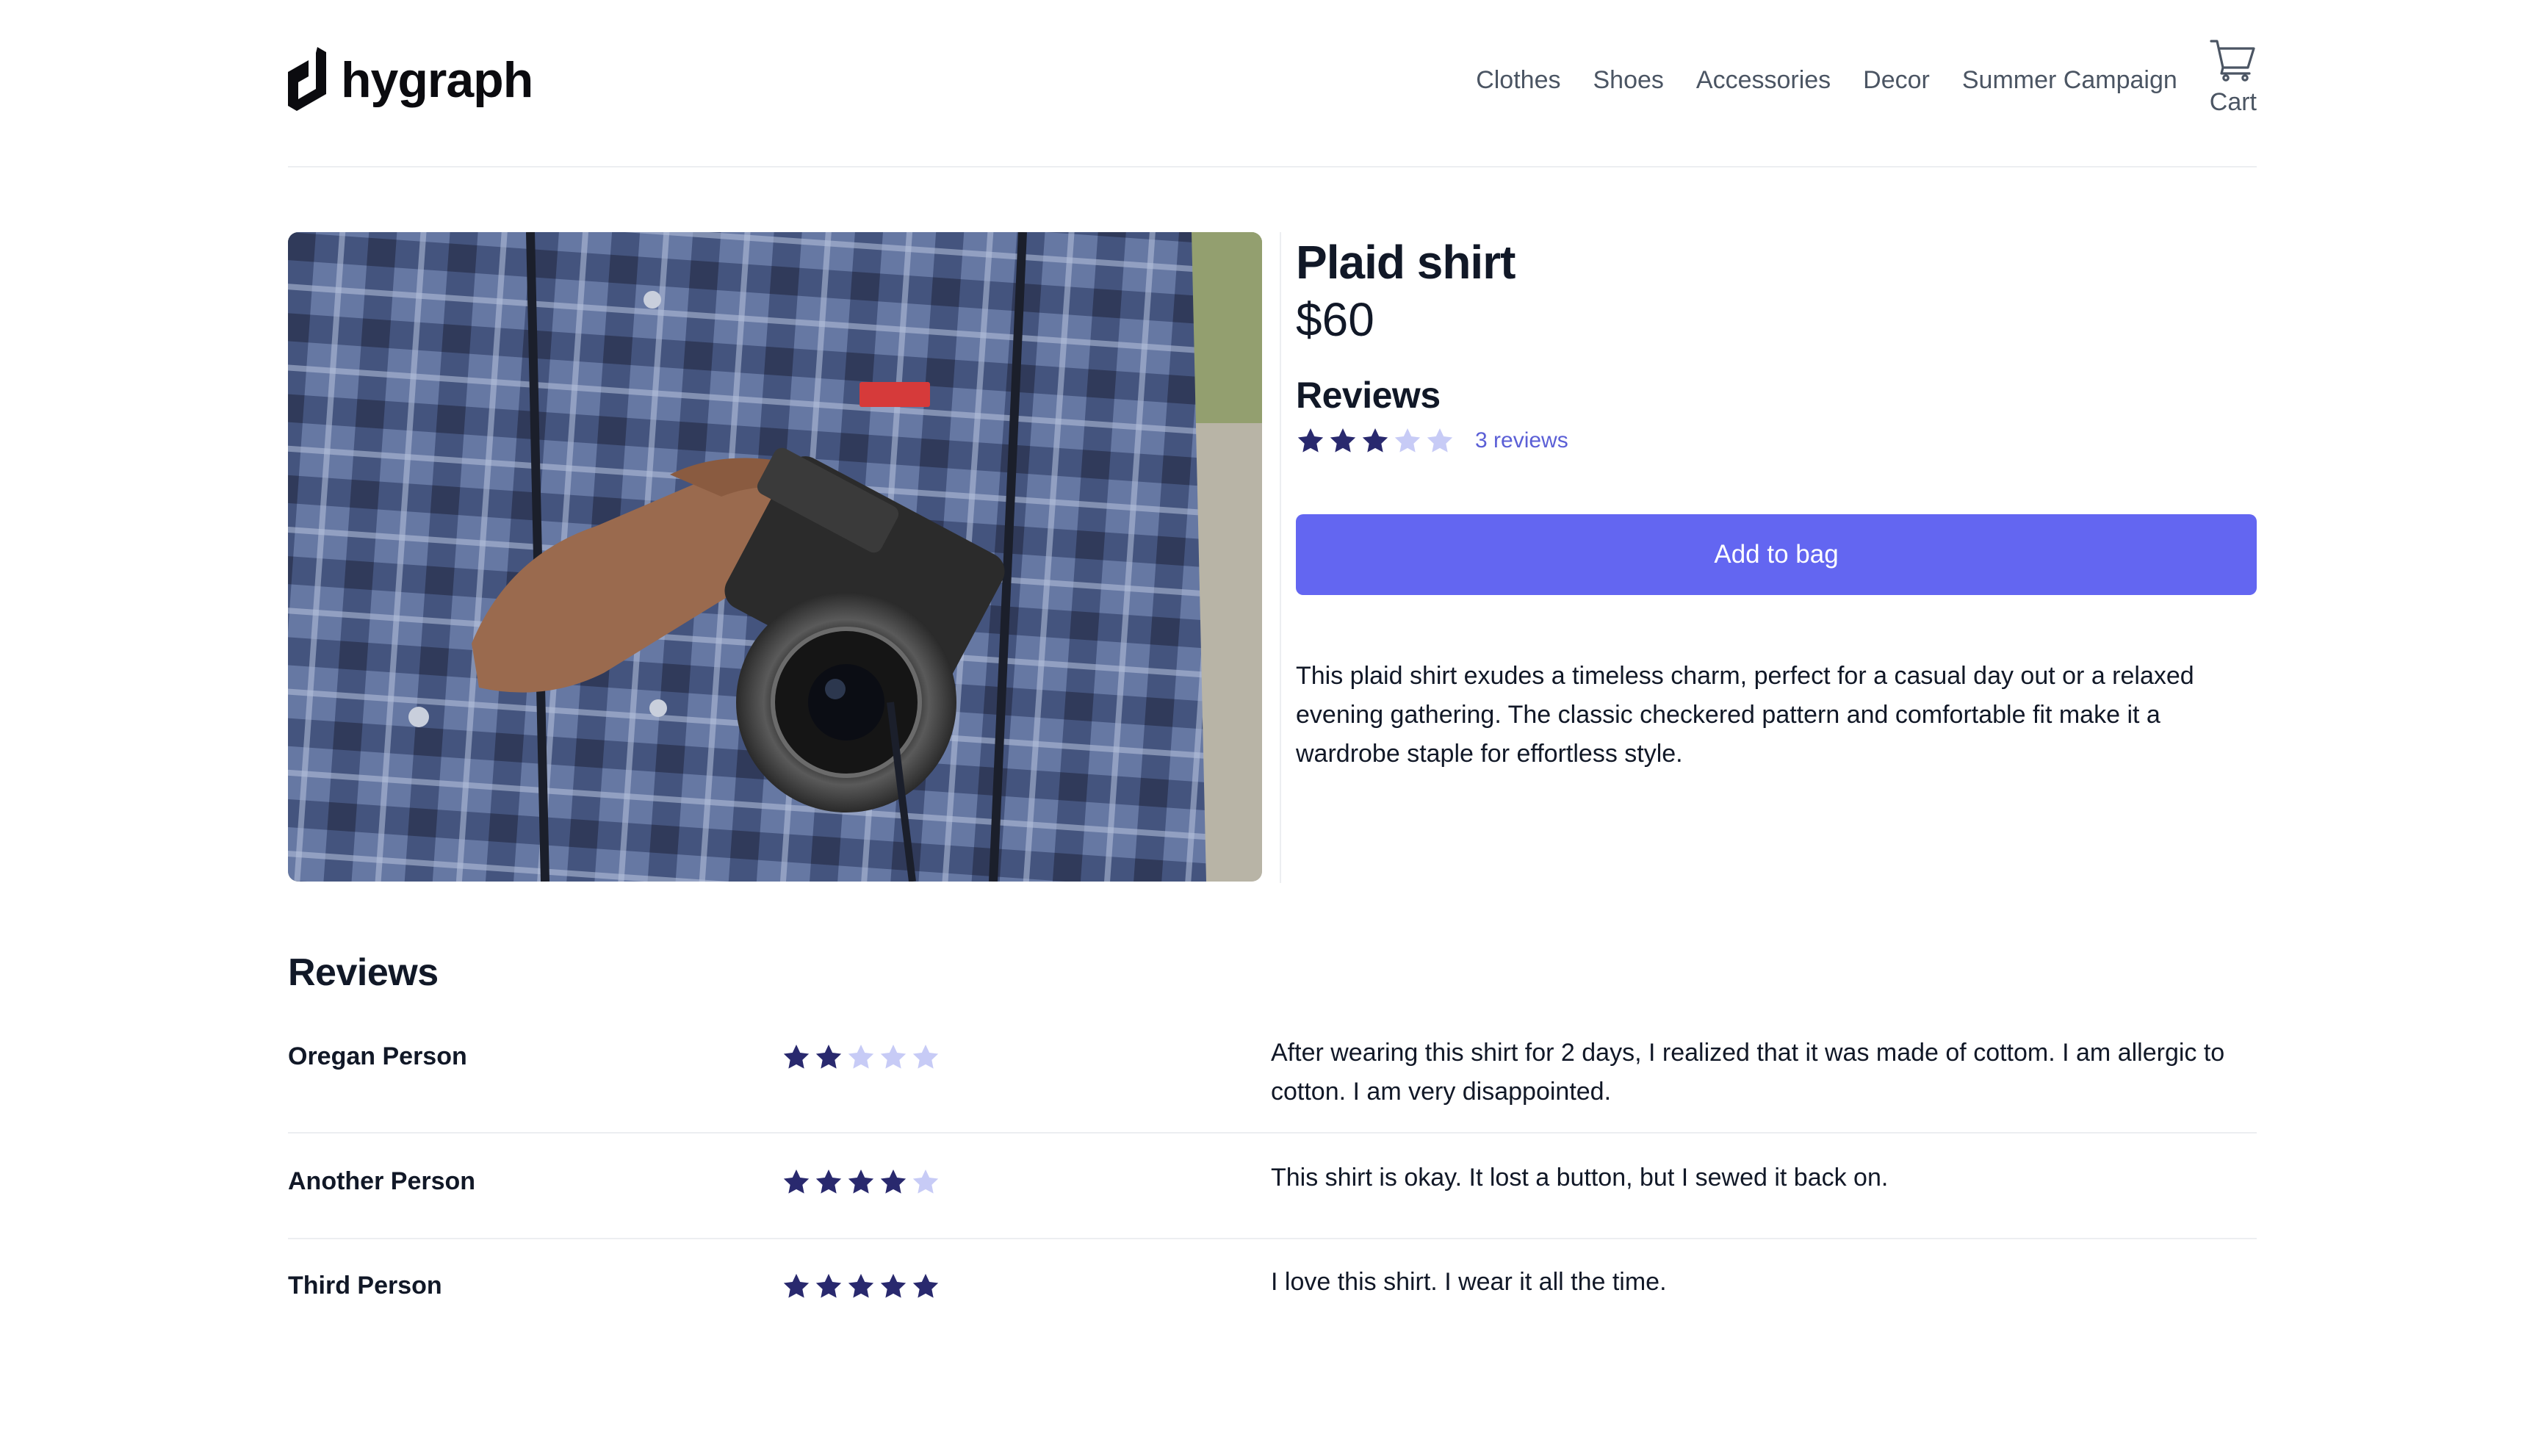  What do you see at coordinates (2232, 61) in the screenshot?
I see `cart-icon` at bounding box center [2232, 61].